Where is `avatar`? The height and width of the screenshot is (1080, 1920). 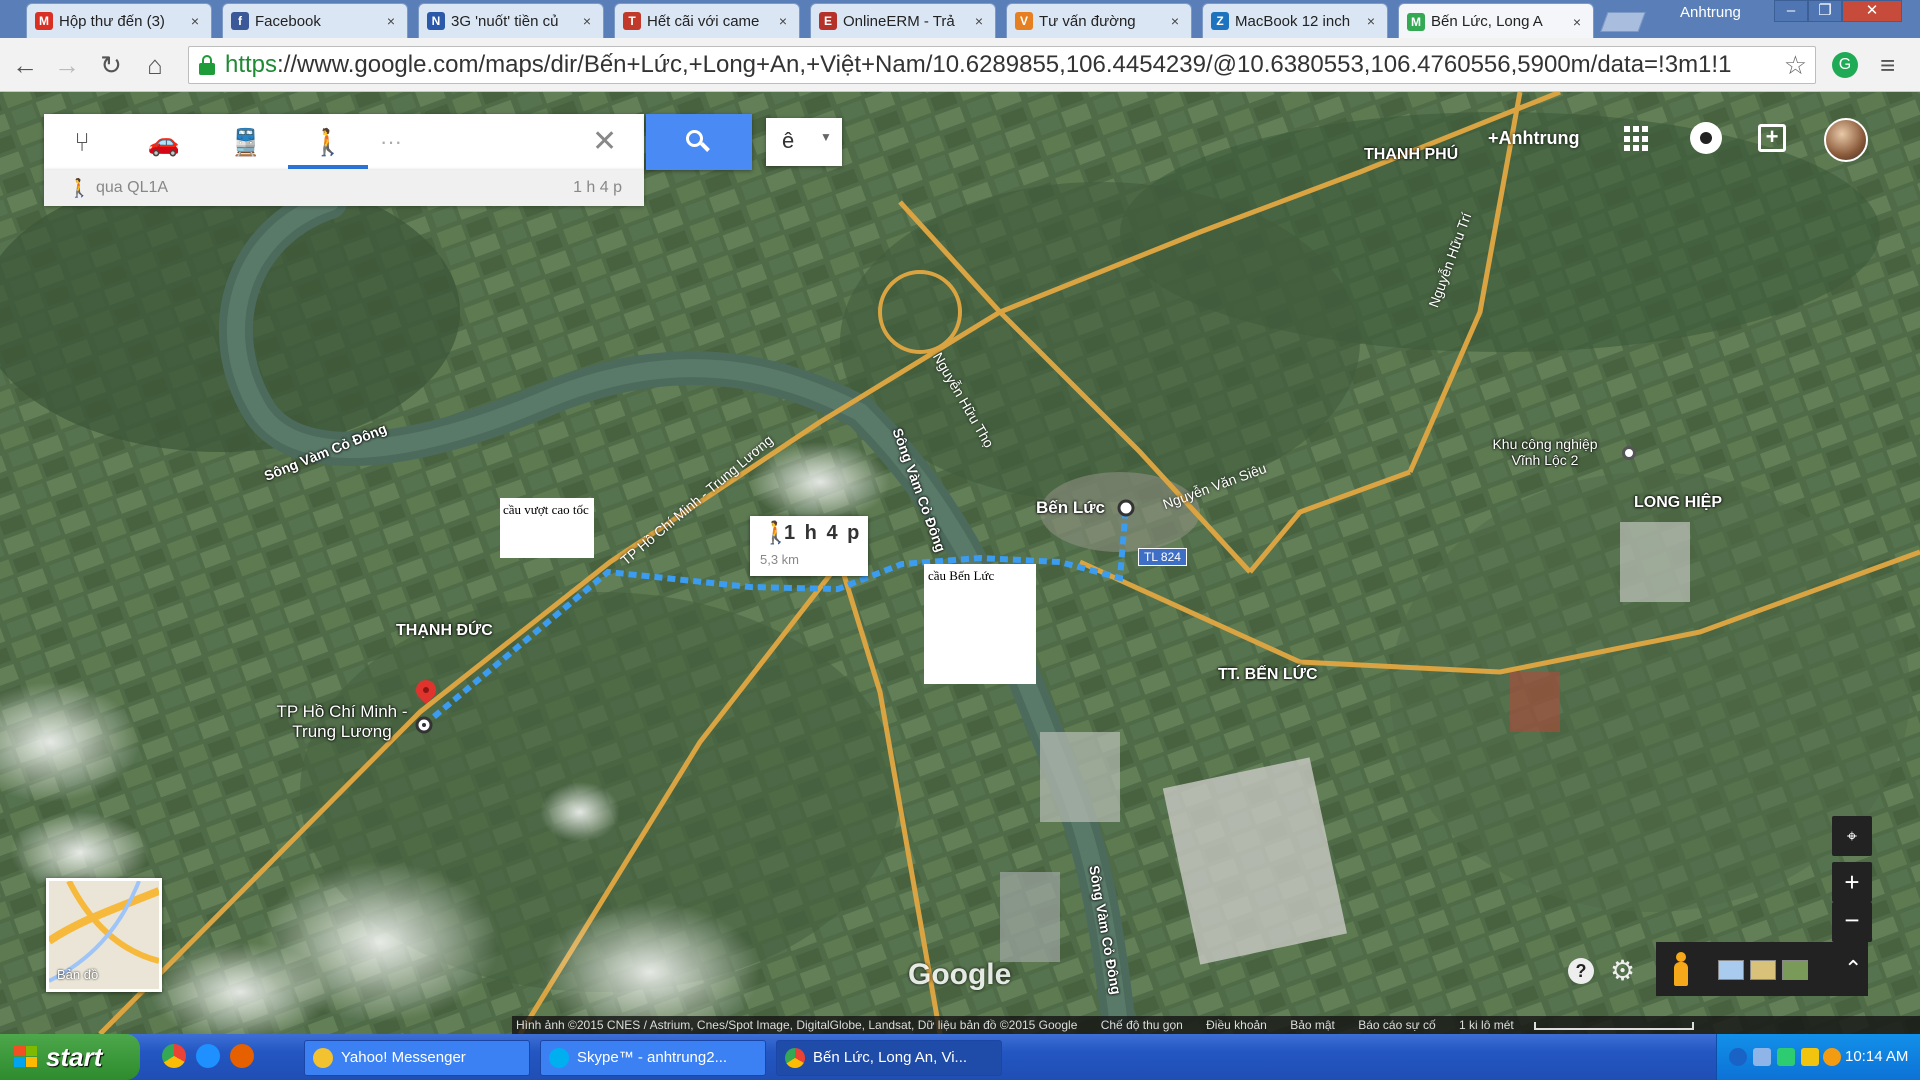
avatar is located at coordinates (1846, 140).